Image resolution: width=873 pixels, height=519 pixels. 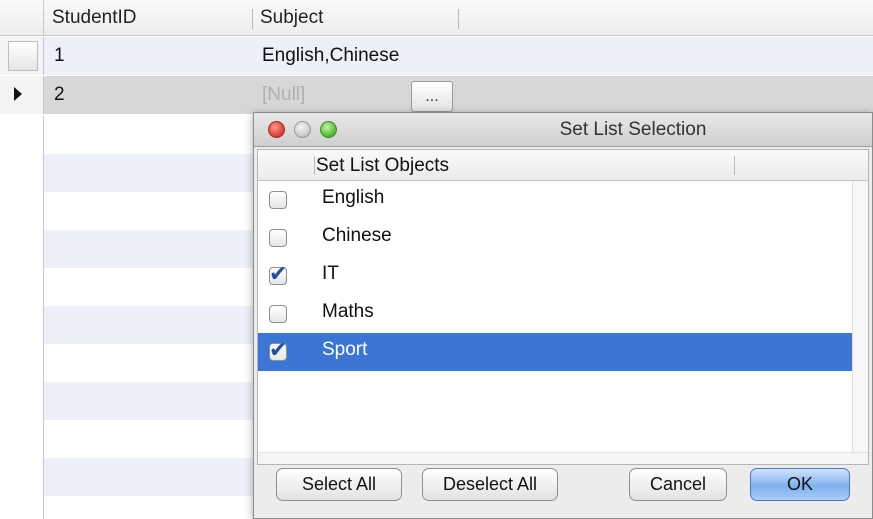 I want to click on list-item-english: English, so click(x=556, y=200).